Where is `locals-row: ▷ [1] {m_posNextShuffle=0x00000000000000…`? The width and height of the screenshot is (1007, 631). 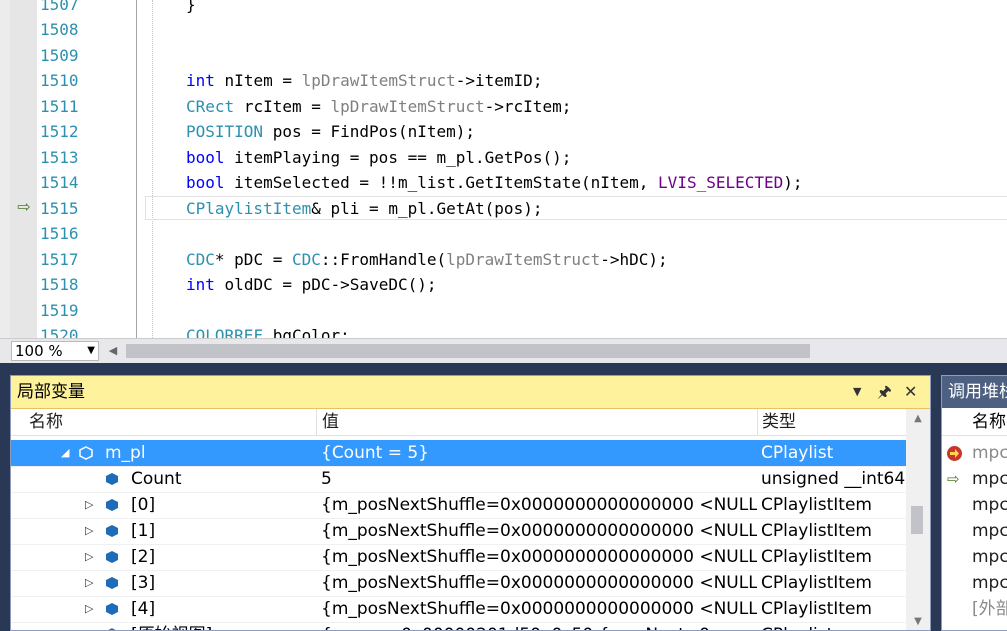 locals-row: ▷ [1] {m_posNextShuffle=0x00000000000000… is located at coordinates (458, 531).